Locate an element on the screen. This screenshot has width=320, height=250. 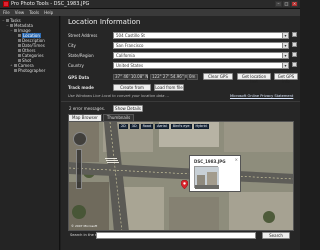
maximize-button: □ is located at coordinates (286, 4).